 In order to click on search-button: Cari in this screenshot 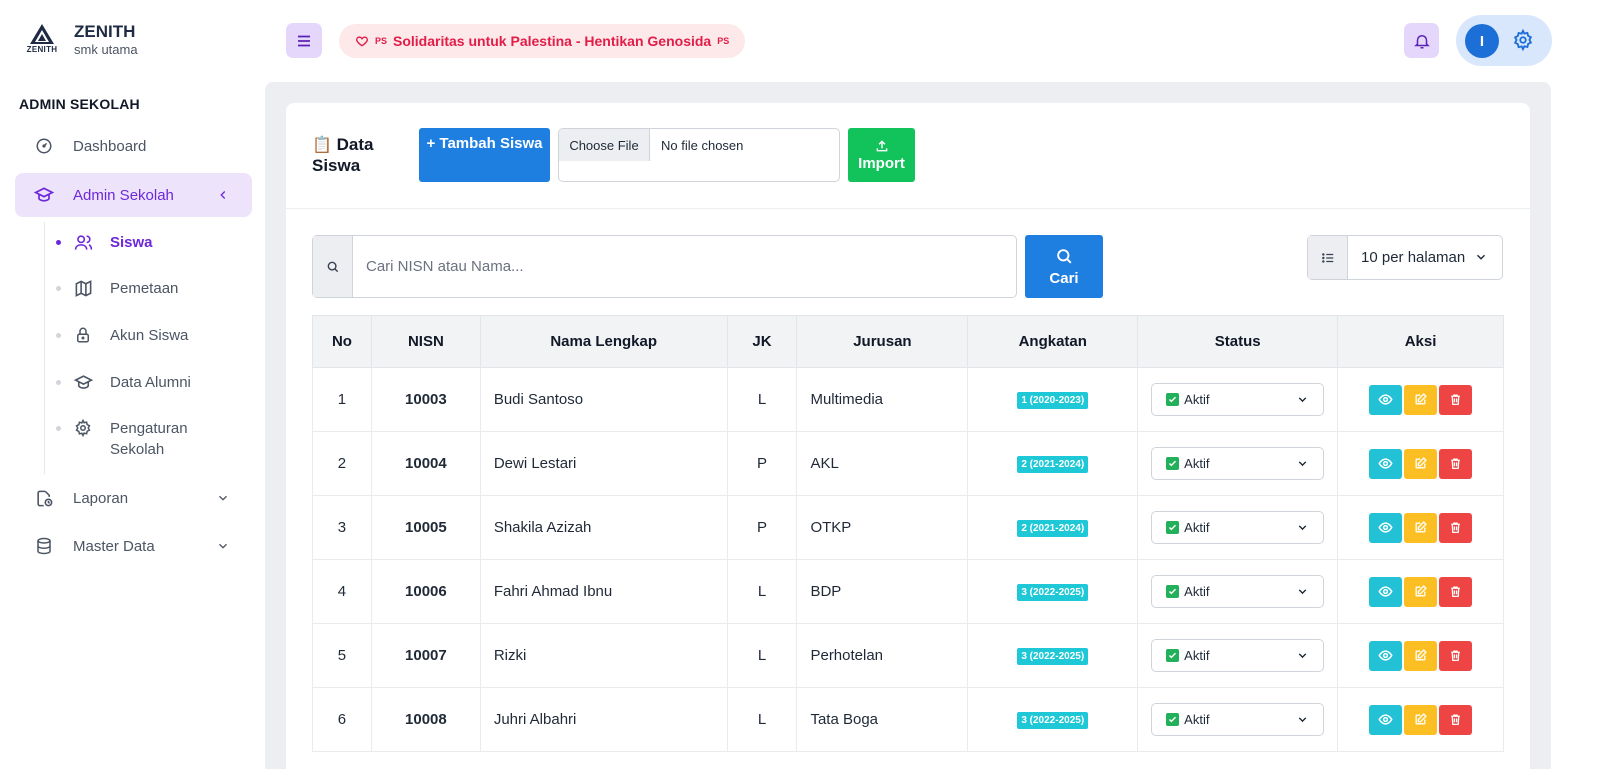, I will do `click(1064, 266)`.